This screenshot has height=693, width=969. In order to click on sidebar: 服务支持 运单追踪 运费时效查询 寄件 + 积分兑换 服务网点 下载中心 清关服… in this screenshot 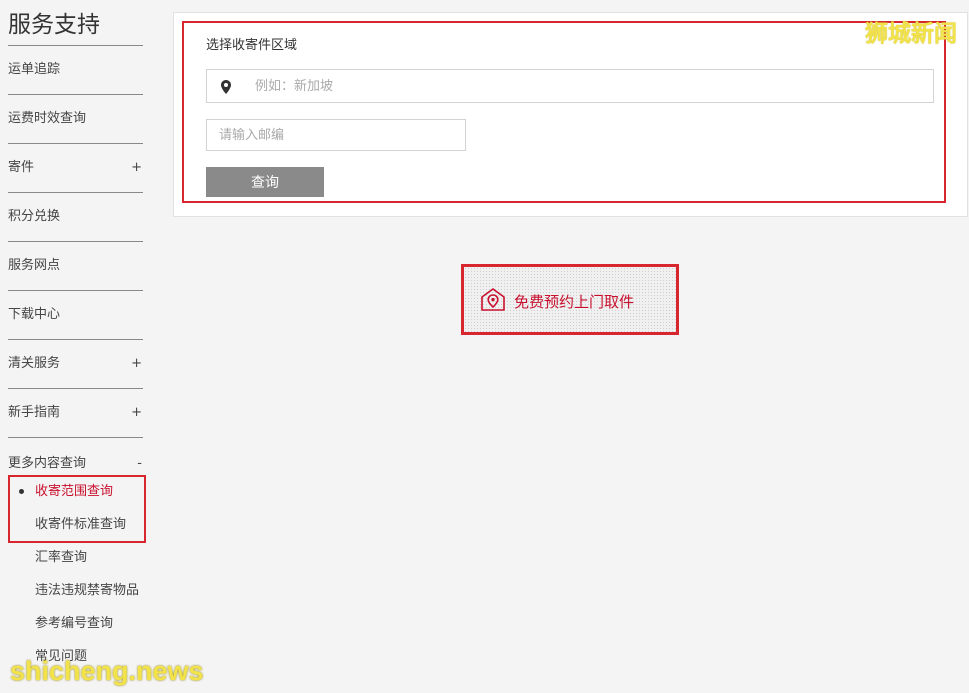, I will do `click(77, 337)`.